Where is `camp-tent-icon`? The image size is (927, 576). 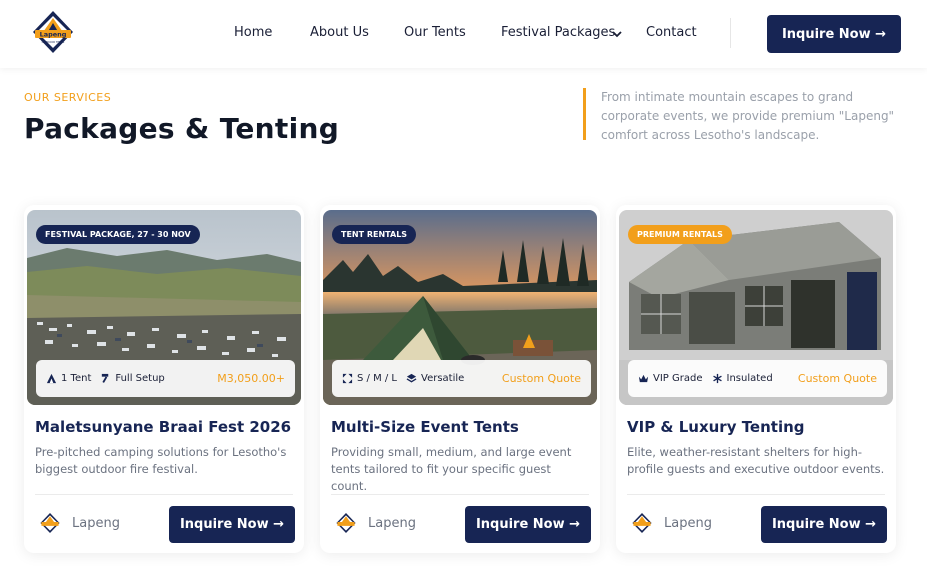
camp-tent-icon is located at coordinates (51, 378).